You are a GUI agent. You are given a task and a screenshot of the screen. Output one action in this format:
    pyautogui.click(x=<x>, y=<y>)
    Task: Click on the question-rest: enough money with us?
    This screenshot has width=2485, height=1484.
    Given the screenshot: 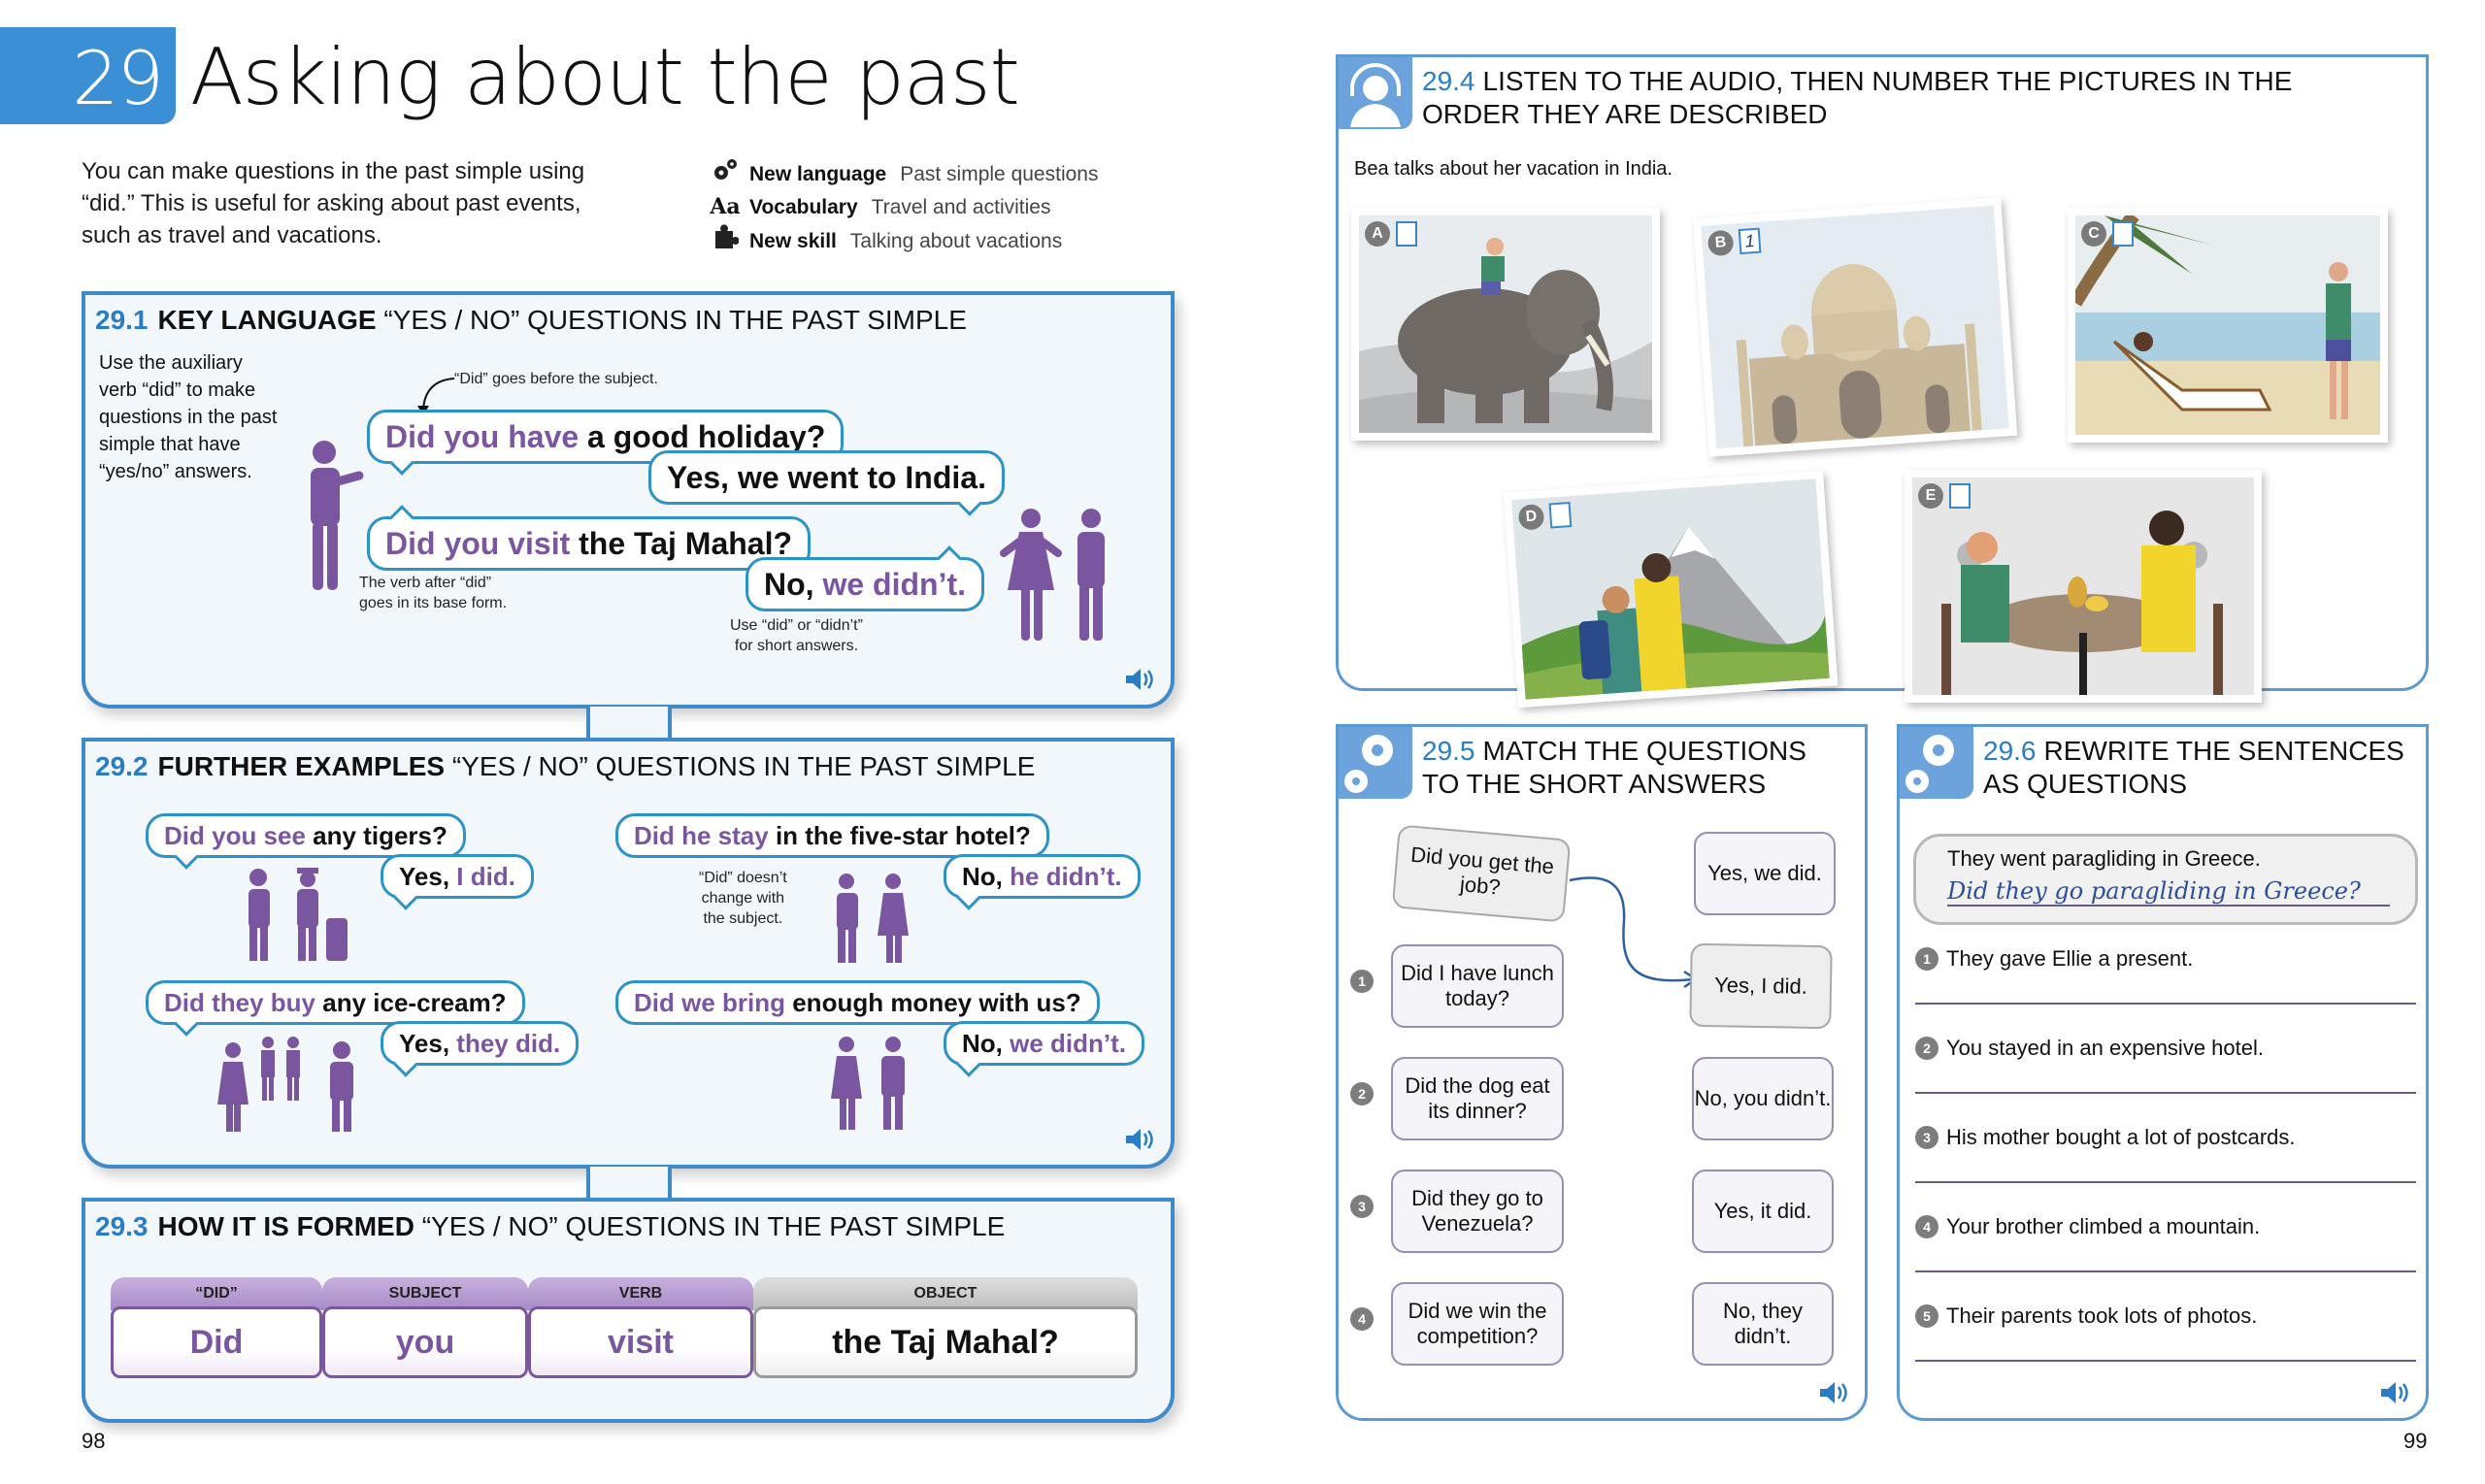 What is the action you would take?
    pyautogui.click(x=933, y=1002)
    